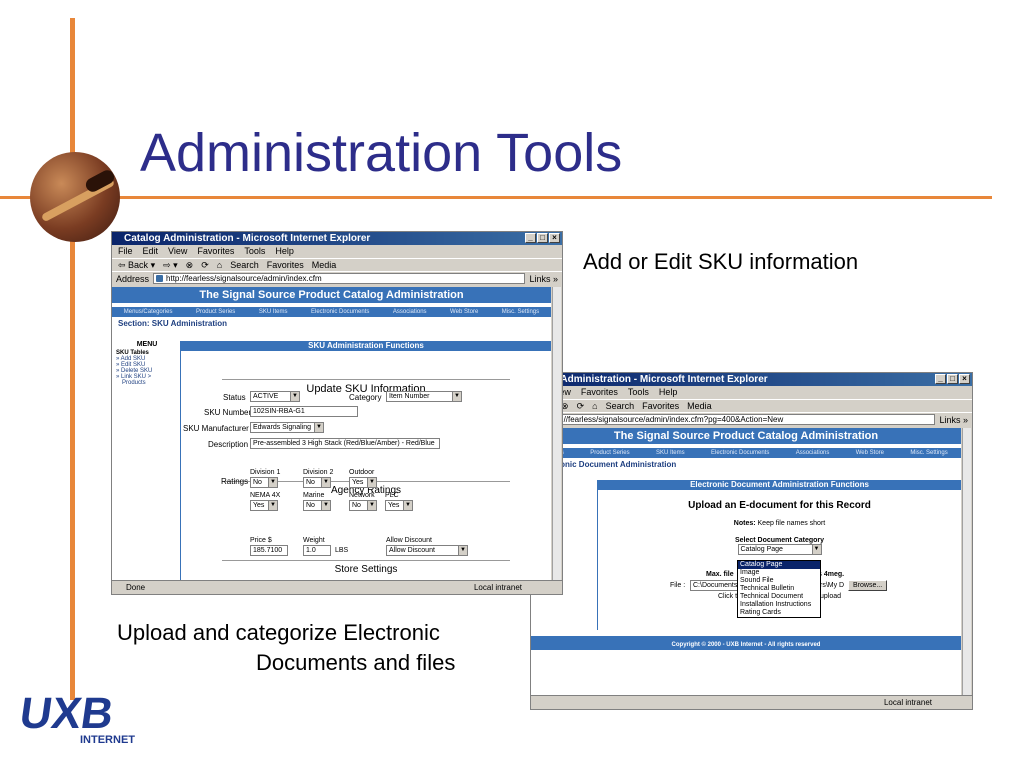  Describe the element at coordinates (779, 613) in the screenshot. I see `option-rating-cards: Rating Cards` at that location.